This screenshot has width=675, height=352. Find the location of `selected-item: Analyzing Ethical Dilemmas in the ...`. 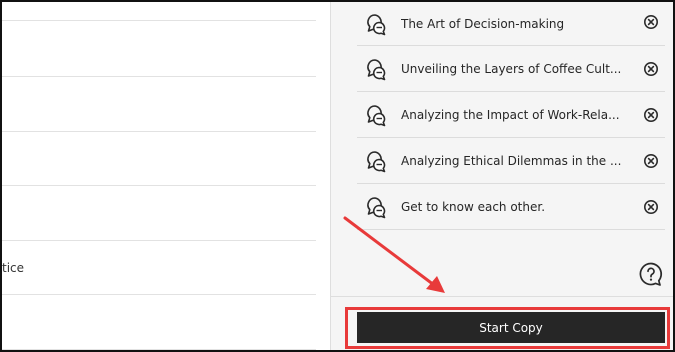

selected-item: Analyzing Ethical Dilemmas in the ... is located at coordinates (511, 161).